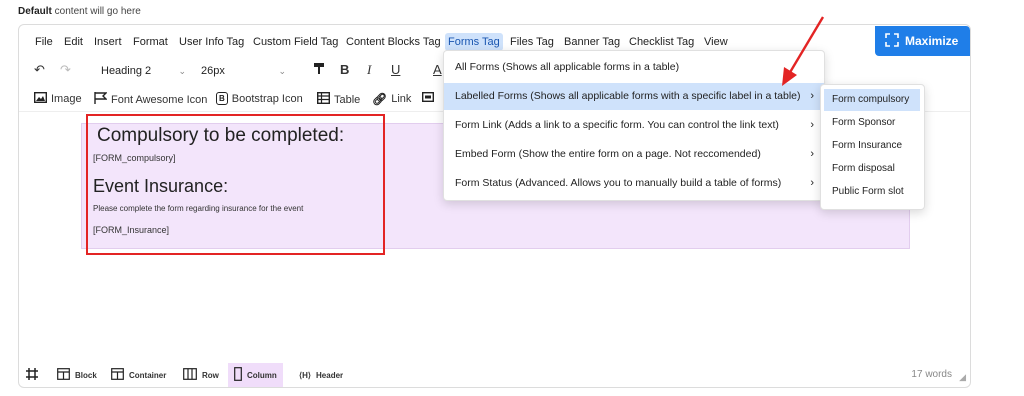 Image resolution: width=1024 pixels, height=396 pixels. I want to click on maximize-button: Maximize, so click(922, 41).